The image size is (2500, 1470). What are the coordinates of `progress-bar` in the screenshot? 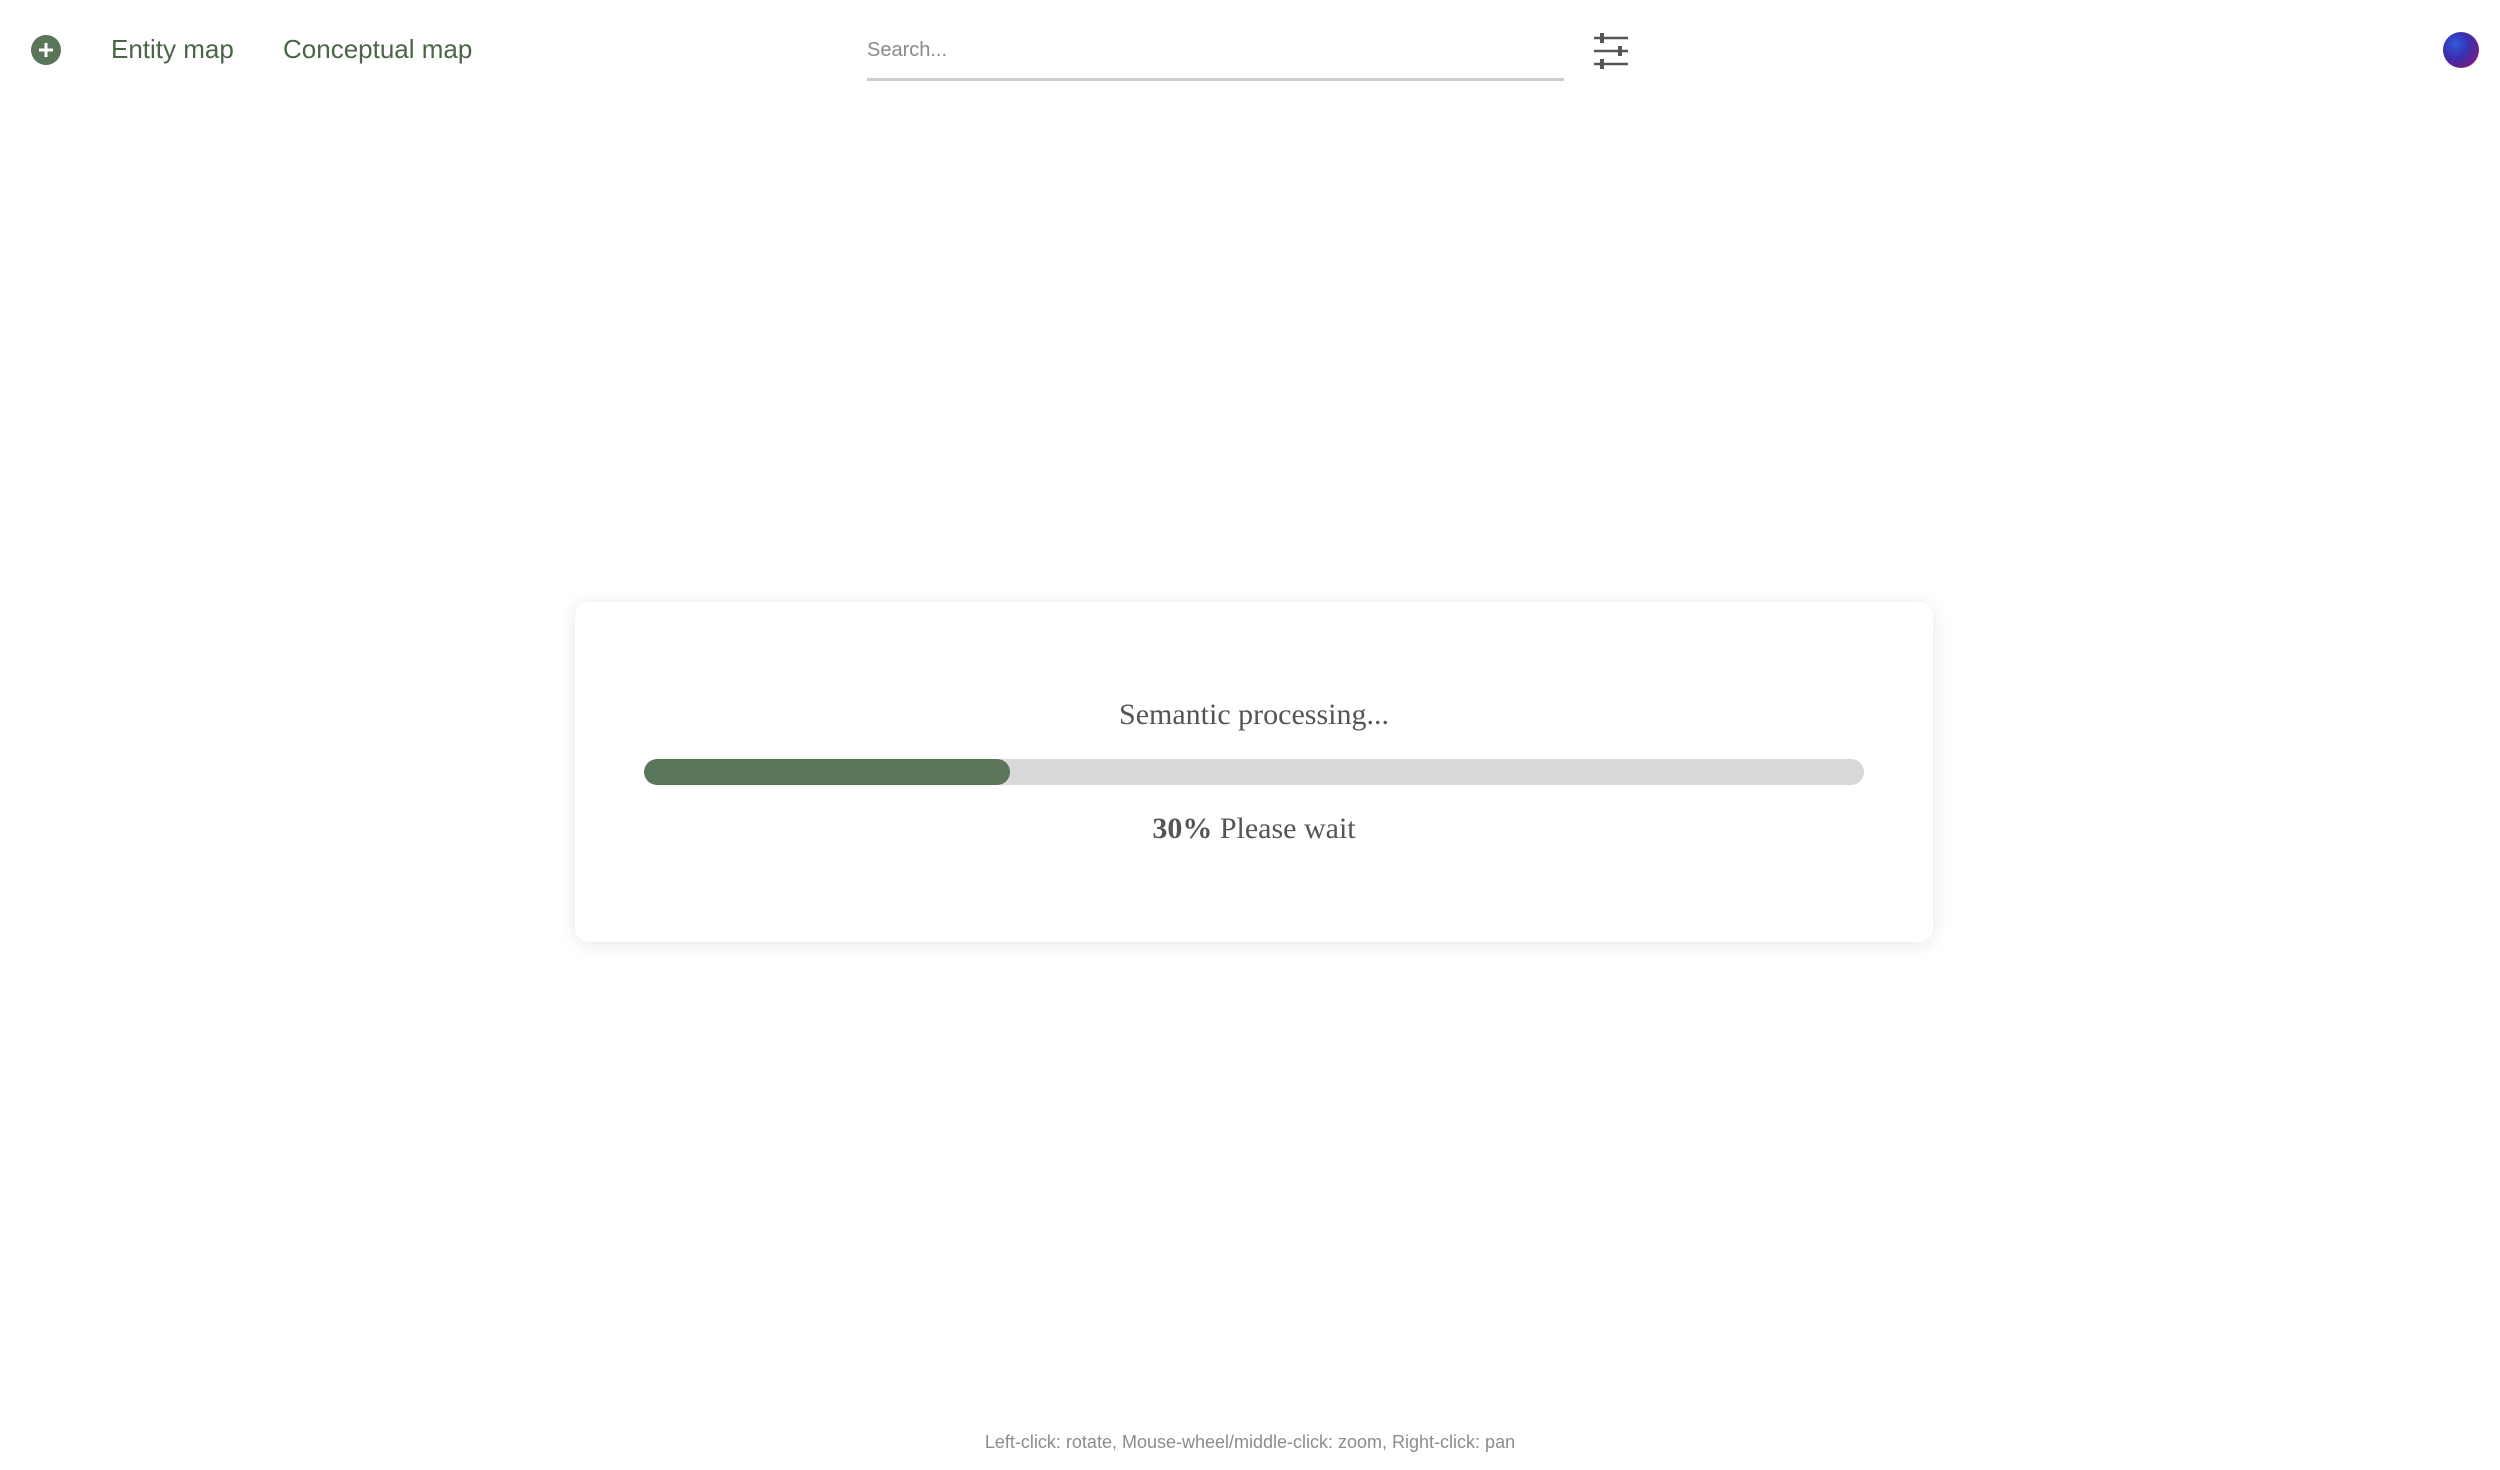 It's located at (1254, 772).